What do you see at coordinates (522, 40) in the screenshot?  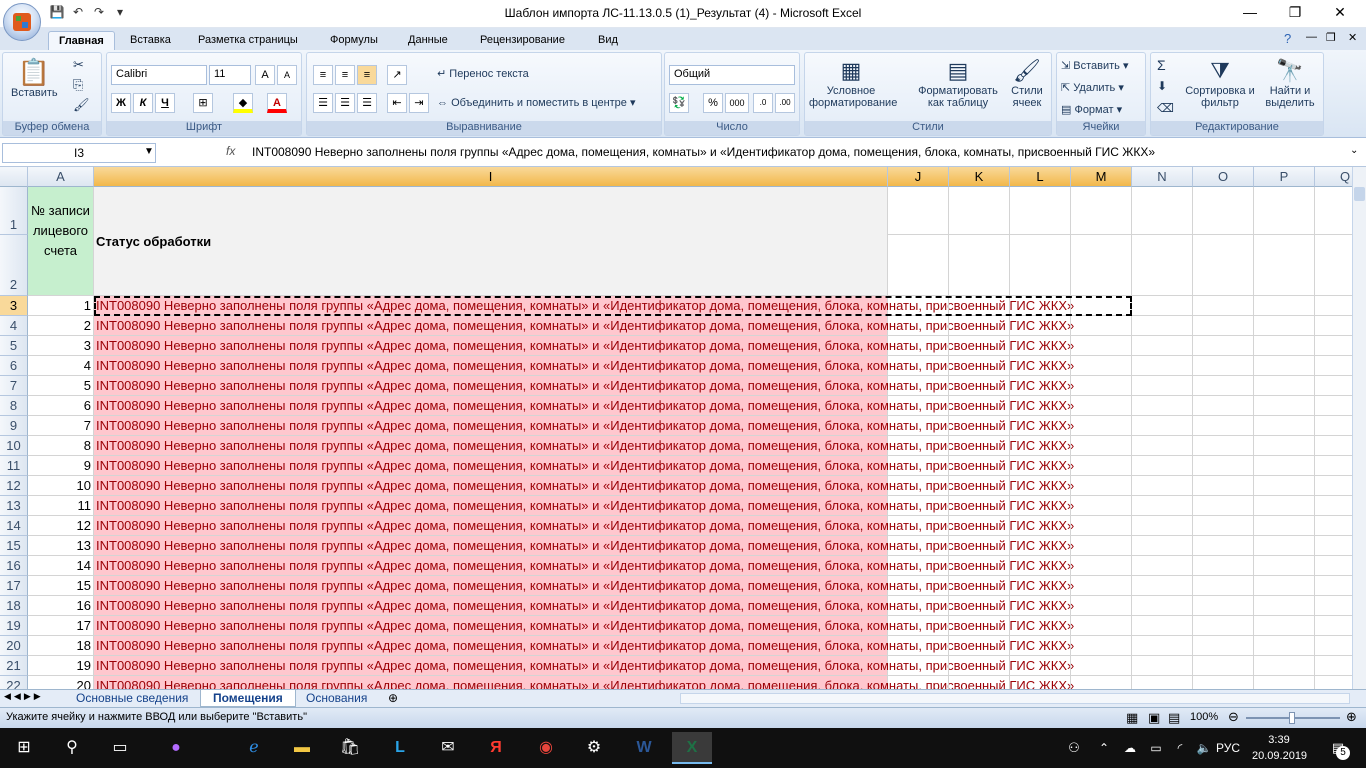 I see `tab-review: Рецензирование` at bounding box center [522, 40].